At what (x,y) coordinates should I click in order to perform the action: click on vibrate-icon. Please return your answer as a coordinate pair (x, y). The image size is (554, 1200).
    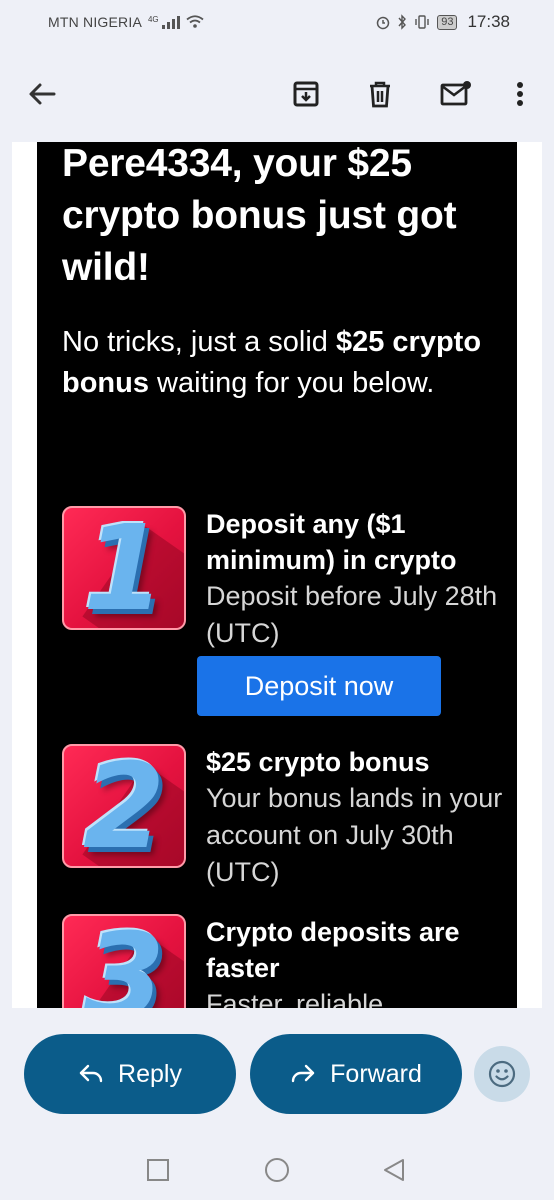
    Looking at the image, I should click on (422, 22).